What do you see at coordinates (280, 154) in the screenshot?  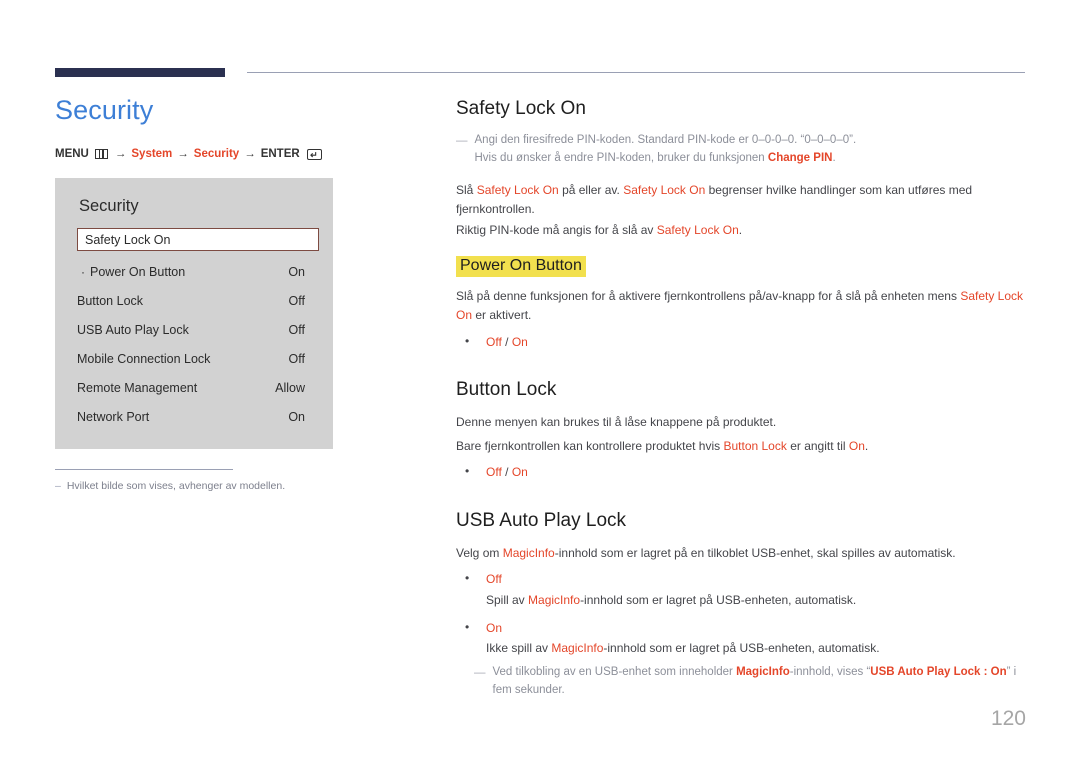 I see `enter-label: ENTER` at bounding box center [280, 154].